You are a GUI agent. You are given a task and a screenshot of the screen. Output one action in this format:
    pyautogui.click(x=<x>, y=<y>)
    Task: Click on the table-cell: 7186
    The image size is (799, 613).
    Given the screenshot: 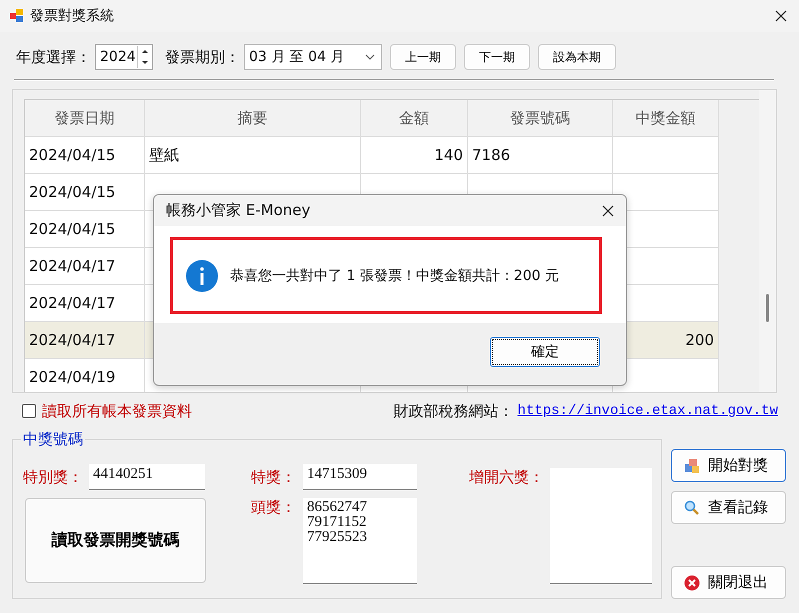 What is the action you would take?
    pyautogui.click(x=540, y=155)
    